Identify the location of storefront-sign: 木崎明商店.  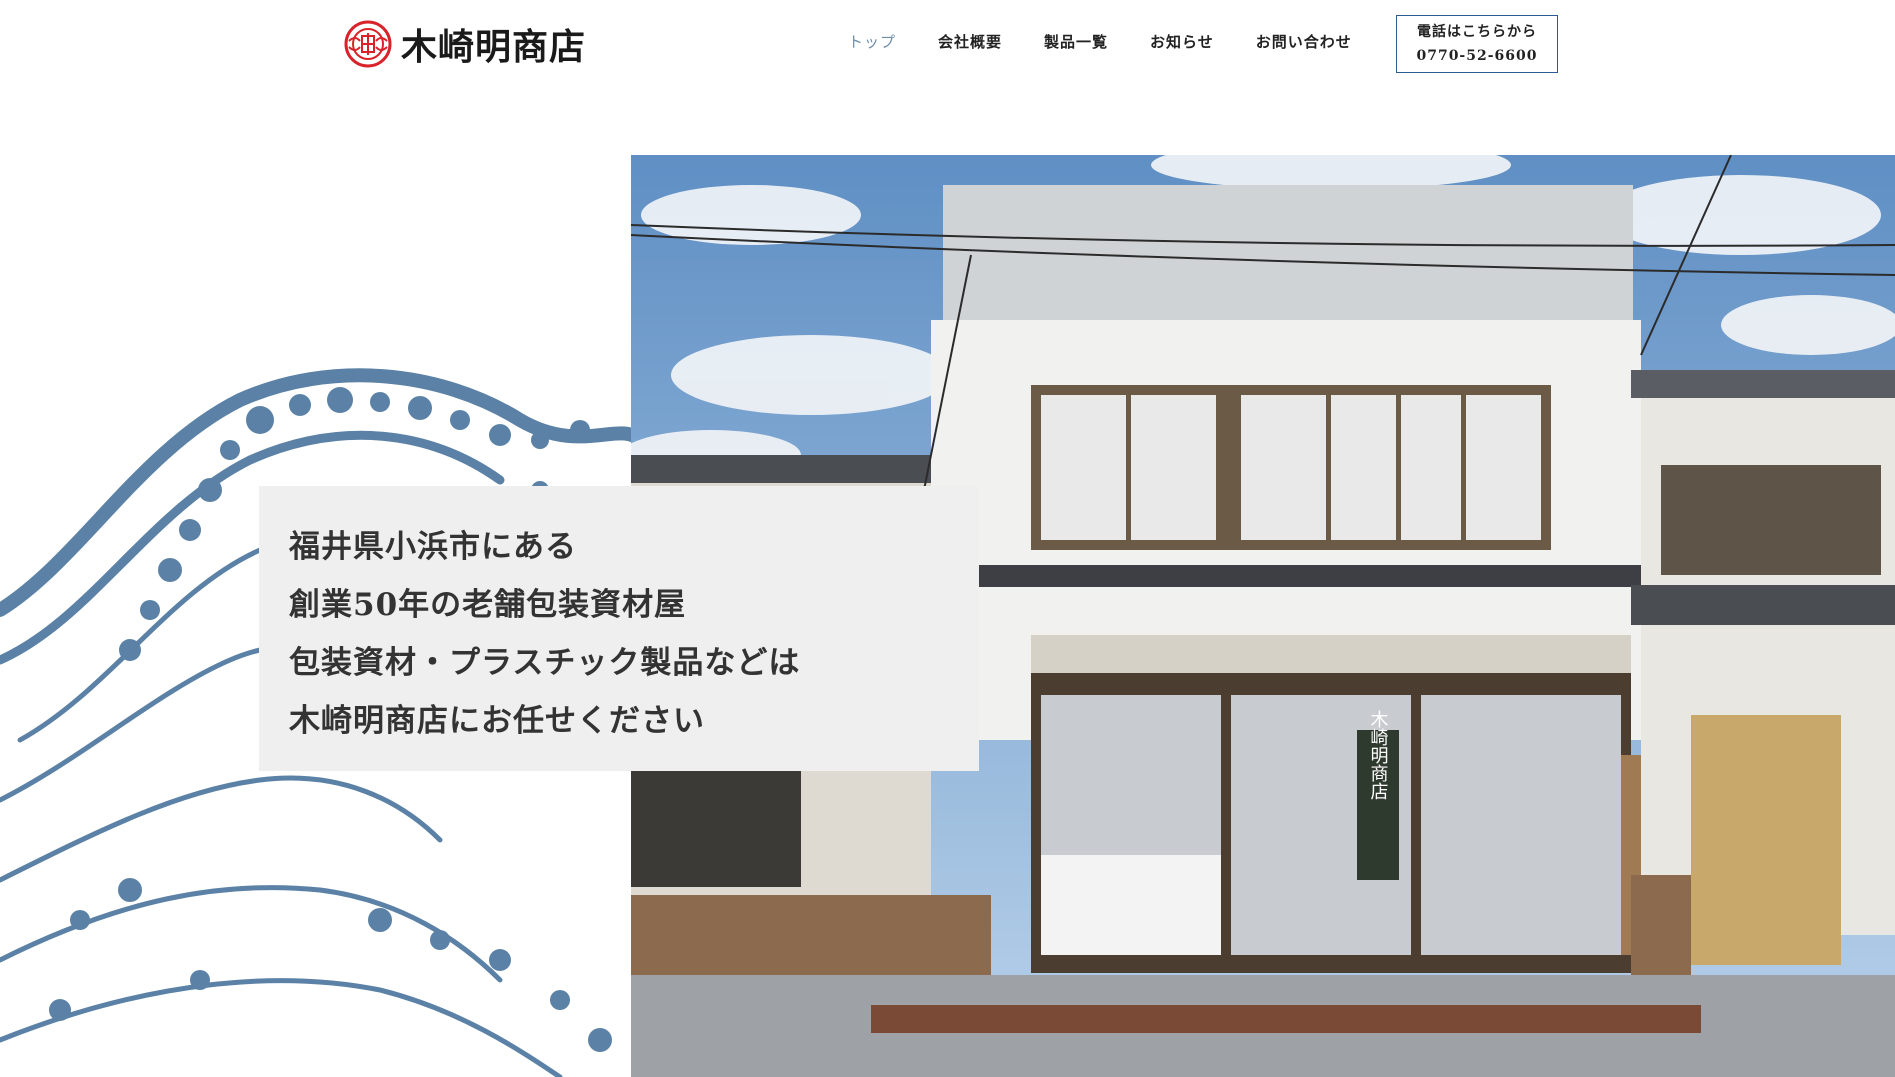
(1378, 755).